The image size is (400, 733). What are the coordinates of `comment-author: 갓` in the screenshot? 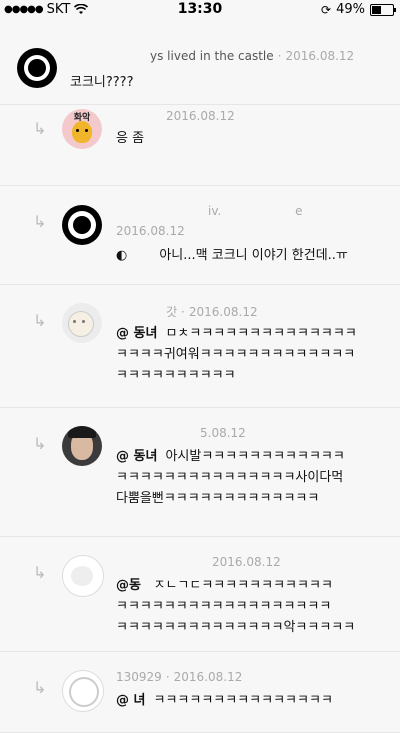 It's located at (171, 312).